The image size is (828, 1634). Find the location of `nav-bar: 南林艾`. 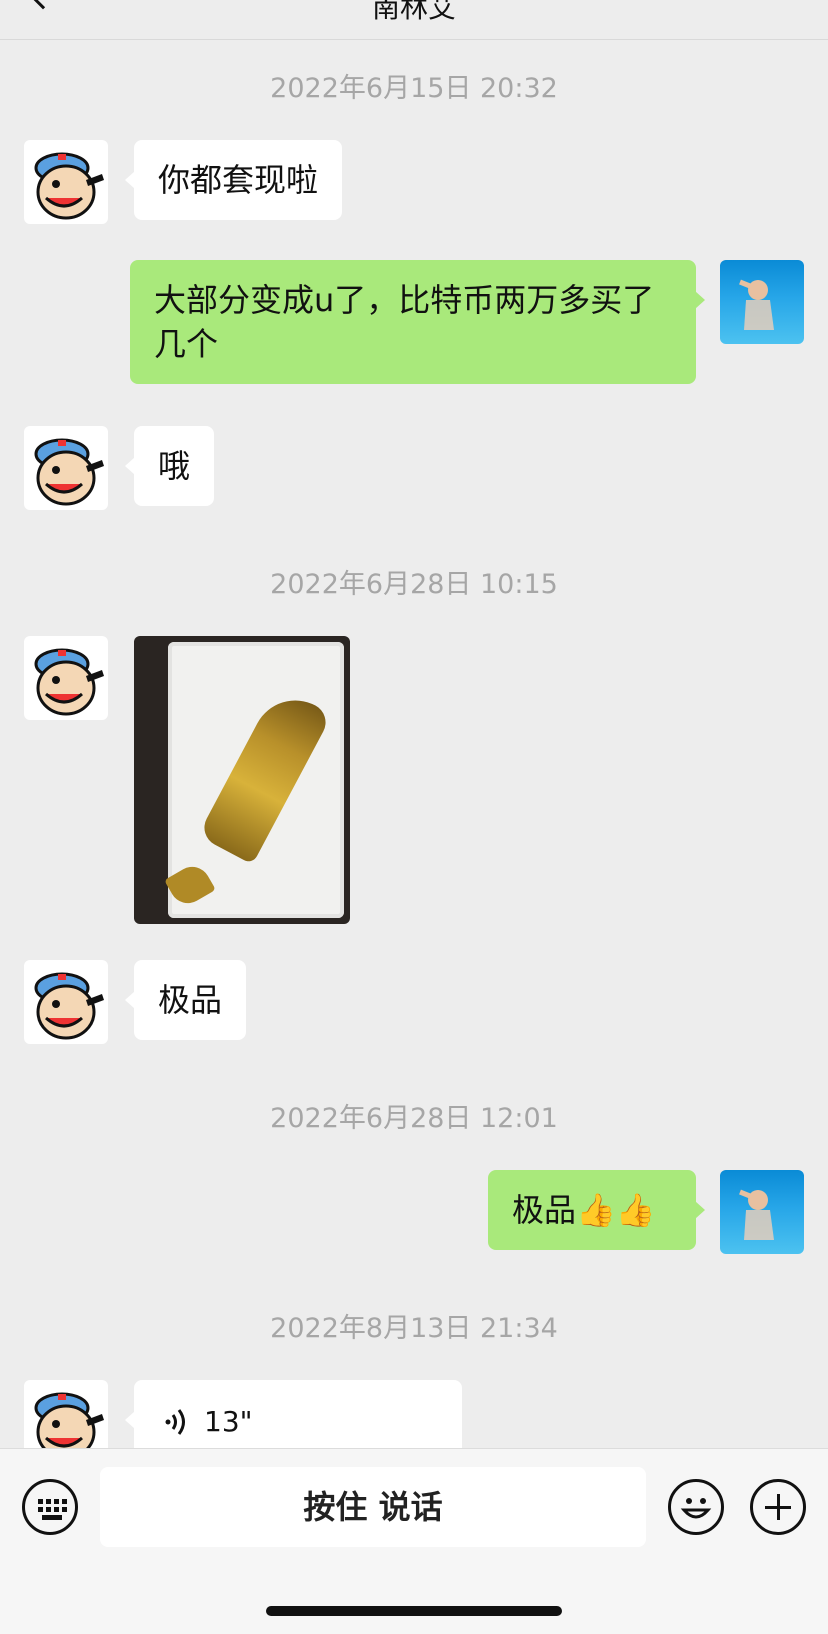

nav-bar: 南林艾 is located at coordinates (414, 20).